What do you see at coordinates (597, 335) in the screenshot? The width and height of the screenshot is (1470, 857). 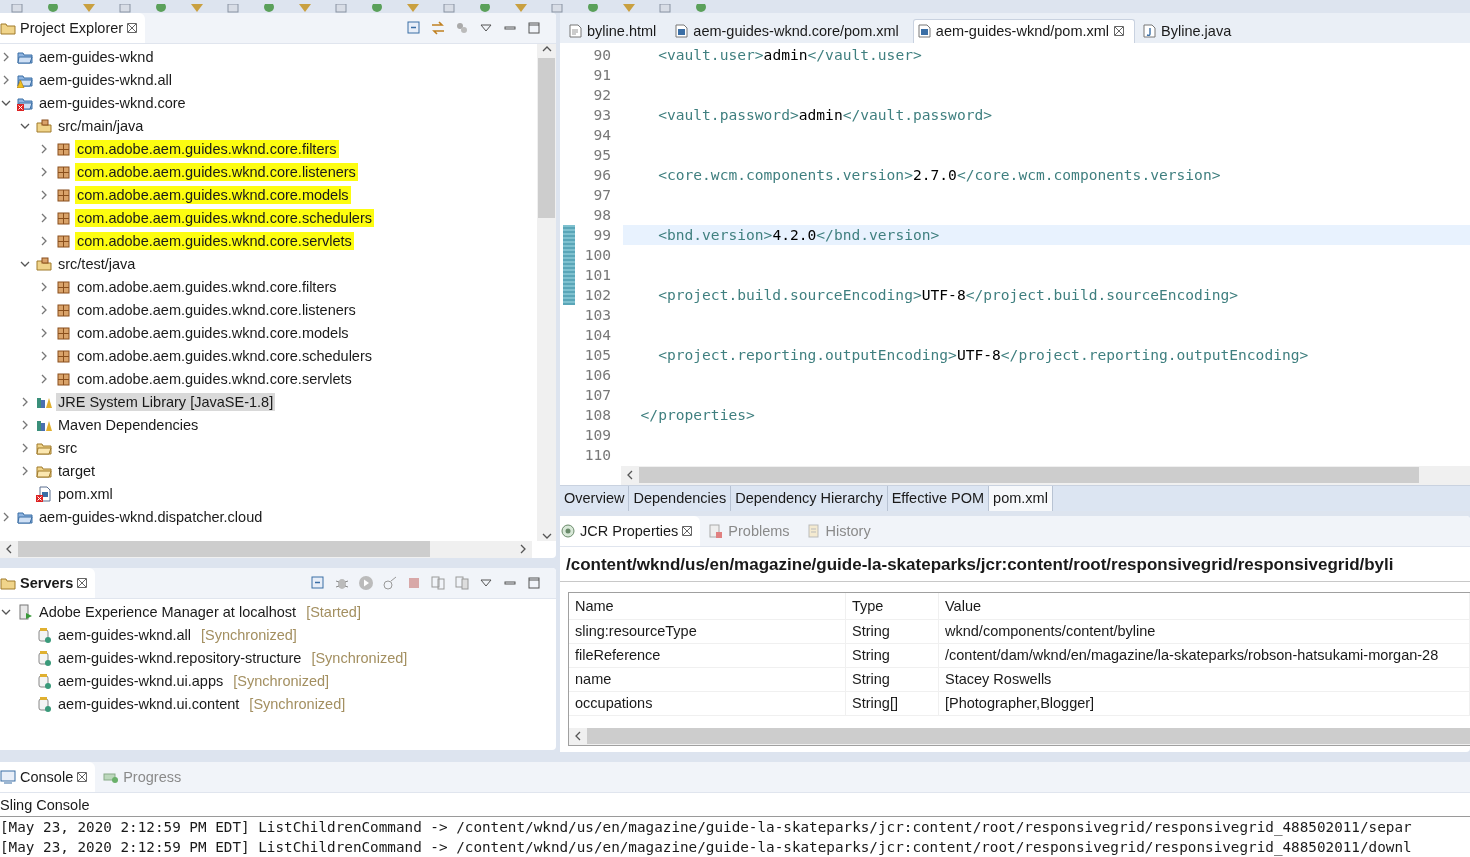 I see `line-number: 104` at bounding box center [597, 335].